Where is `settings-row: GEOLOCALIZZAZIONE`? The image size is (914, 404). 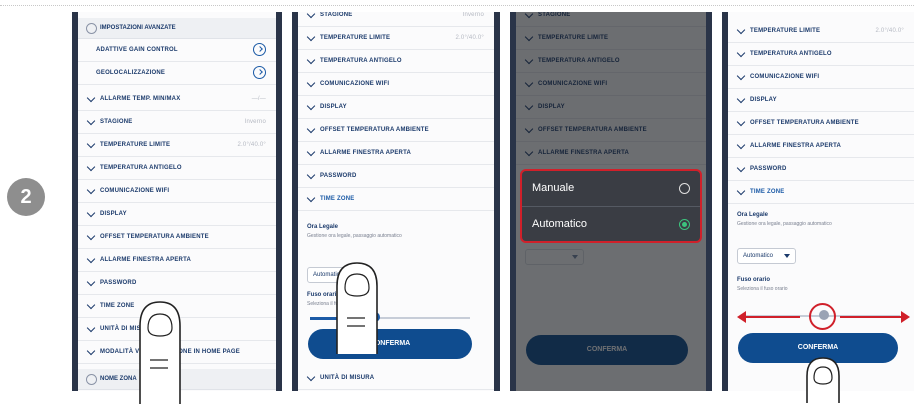 settings-row: GEOLOCALIZZAZIONE is located at coordinates (177, 73).